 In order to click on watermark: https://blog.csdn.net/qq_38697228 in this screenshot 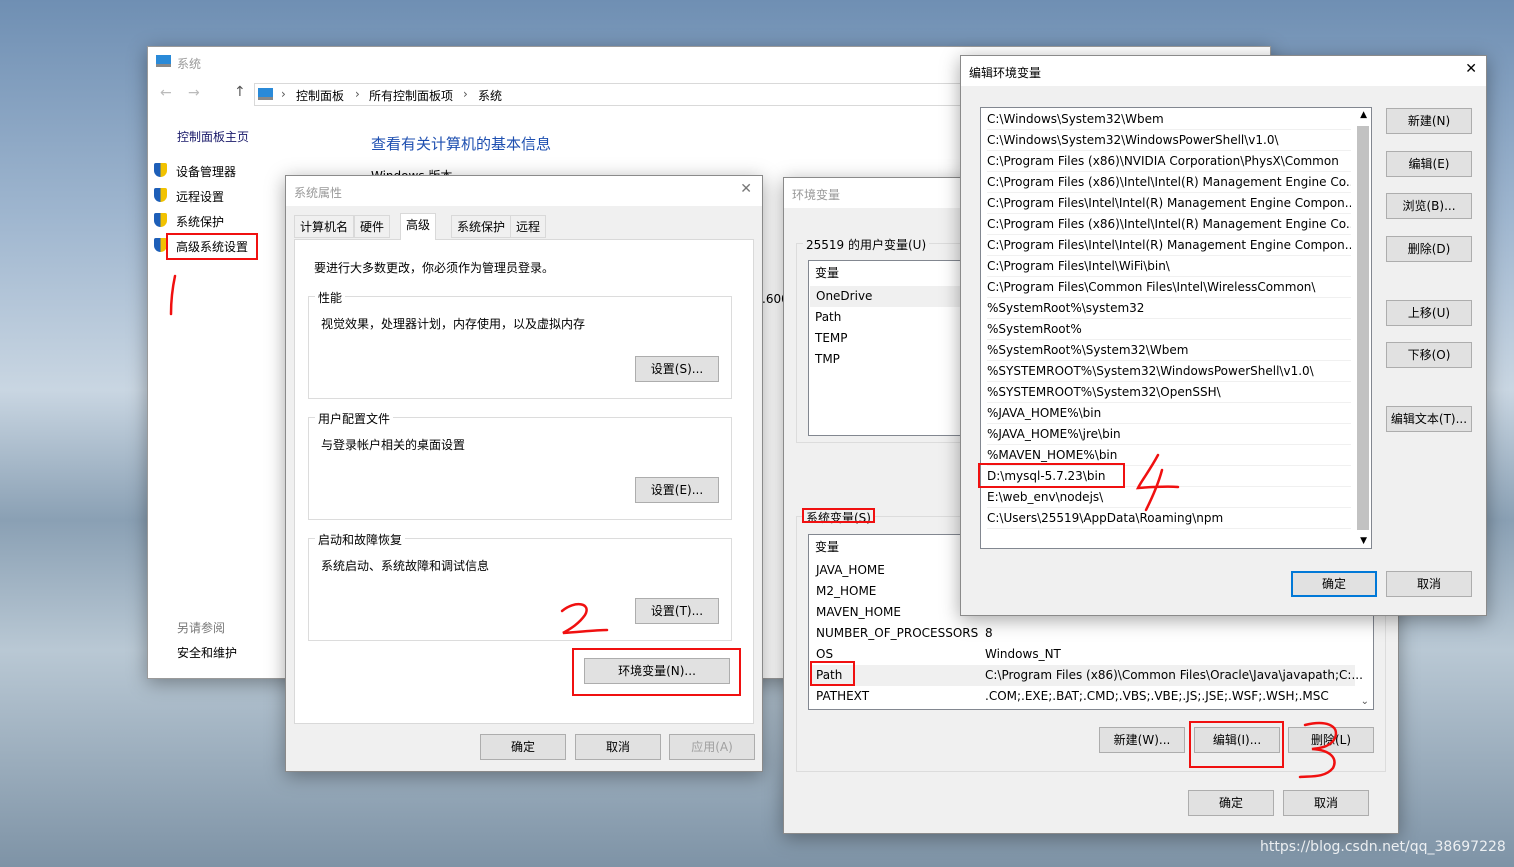, I will do `click(1383, 847)`.